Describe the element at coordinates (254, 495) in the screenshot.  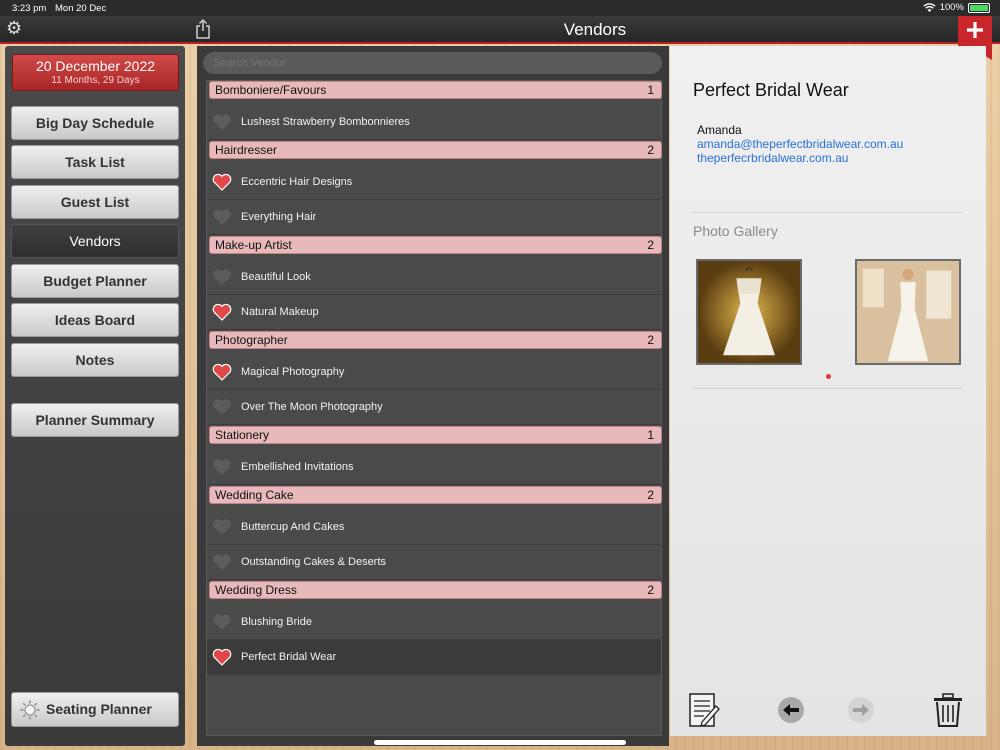
I see `section-title: Wedding Cake` at that location.